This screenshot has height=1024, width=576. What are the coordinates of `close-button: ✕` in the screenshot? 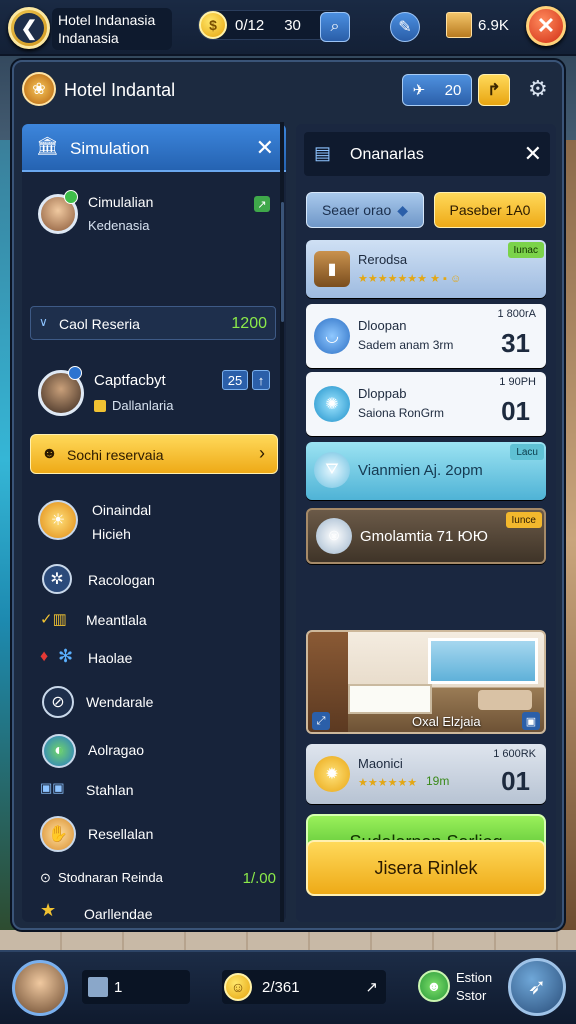 It's located at (546, 26).